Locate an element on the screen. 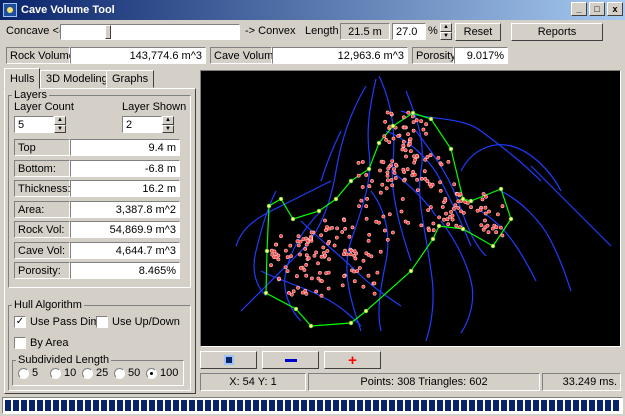 The width and height of the screenshot is (625, 416). concave-label: Concave <- is located at coordinates (34, 31).